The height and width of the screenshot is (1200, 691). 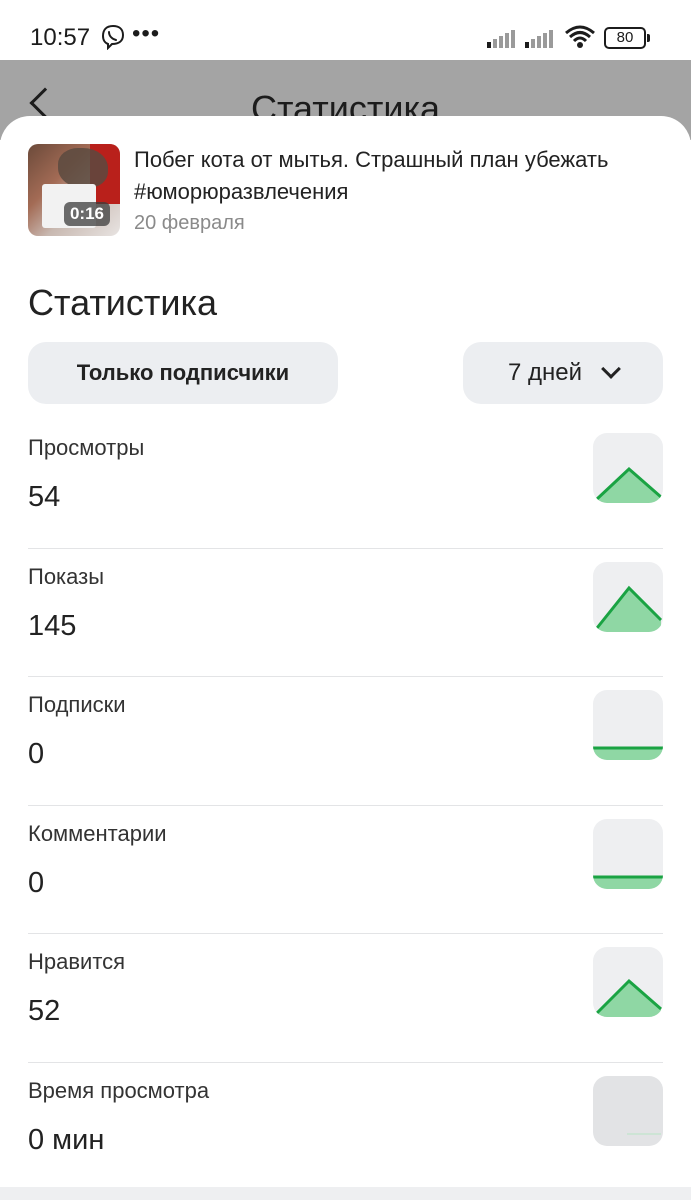 I want to click on wifi-icon, so click(x=580, y=36).